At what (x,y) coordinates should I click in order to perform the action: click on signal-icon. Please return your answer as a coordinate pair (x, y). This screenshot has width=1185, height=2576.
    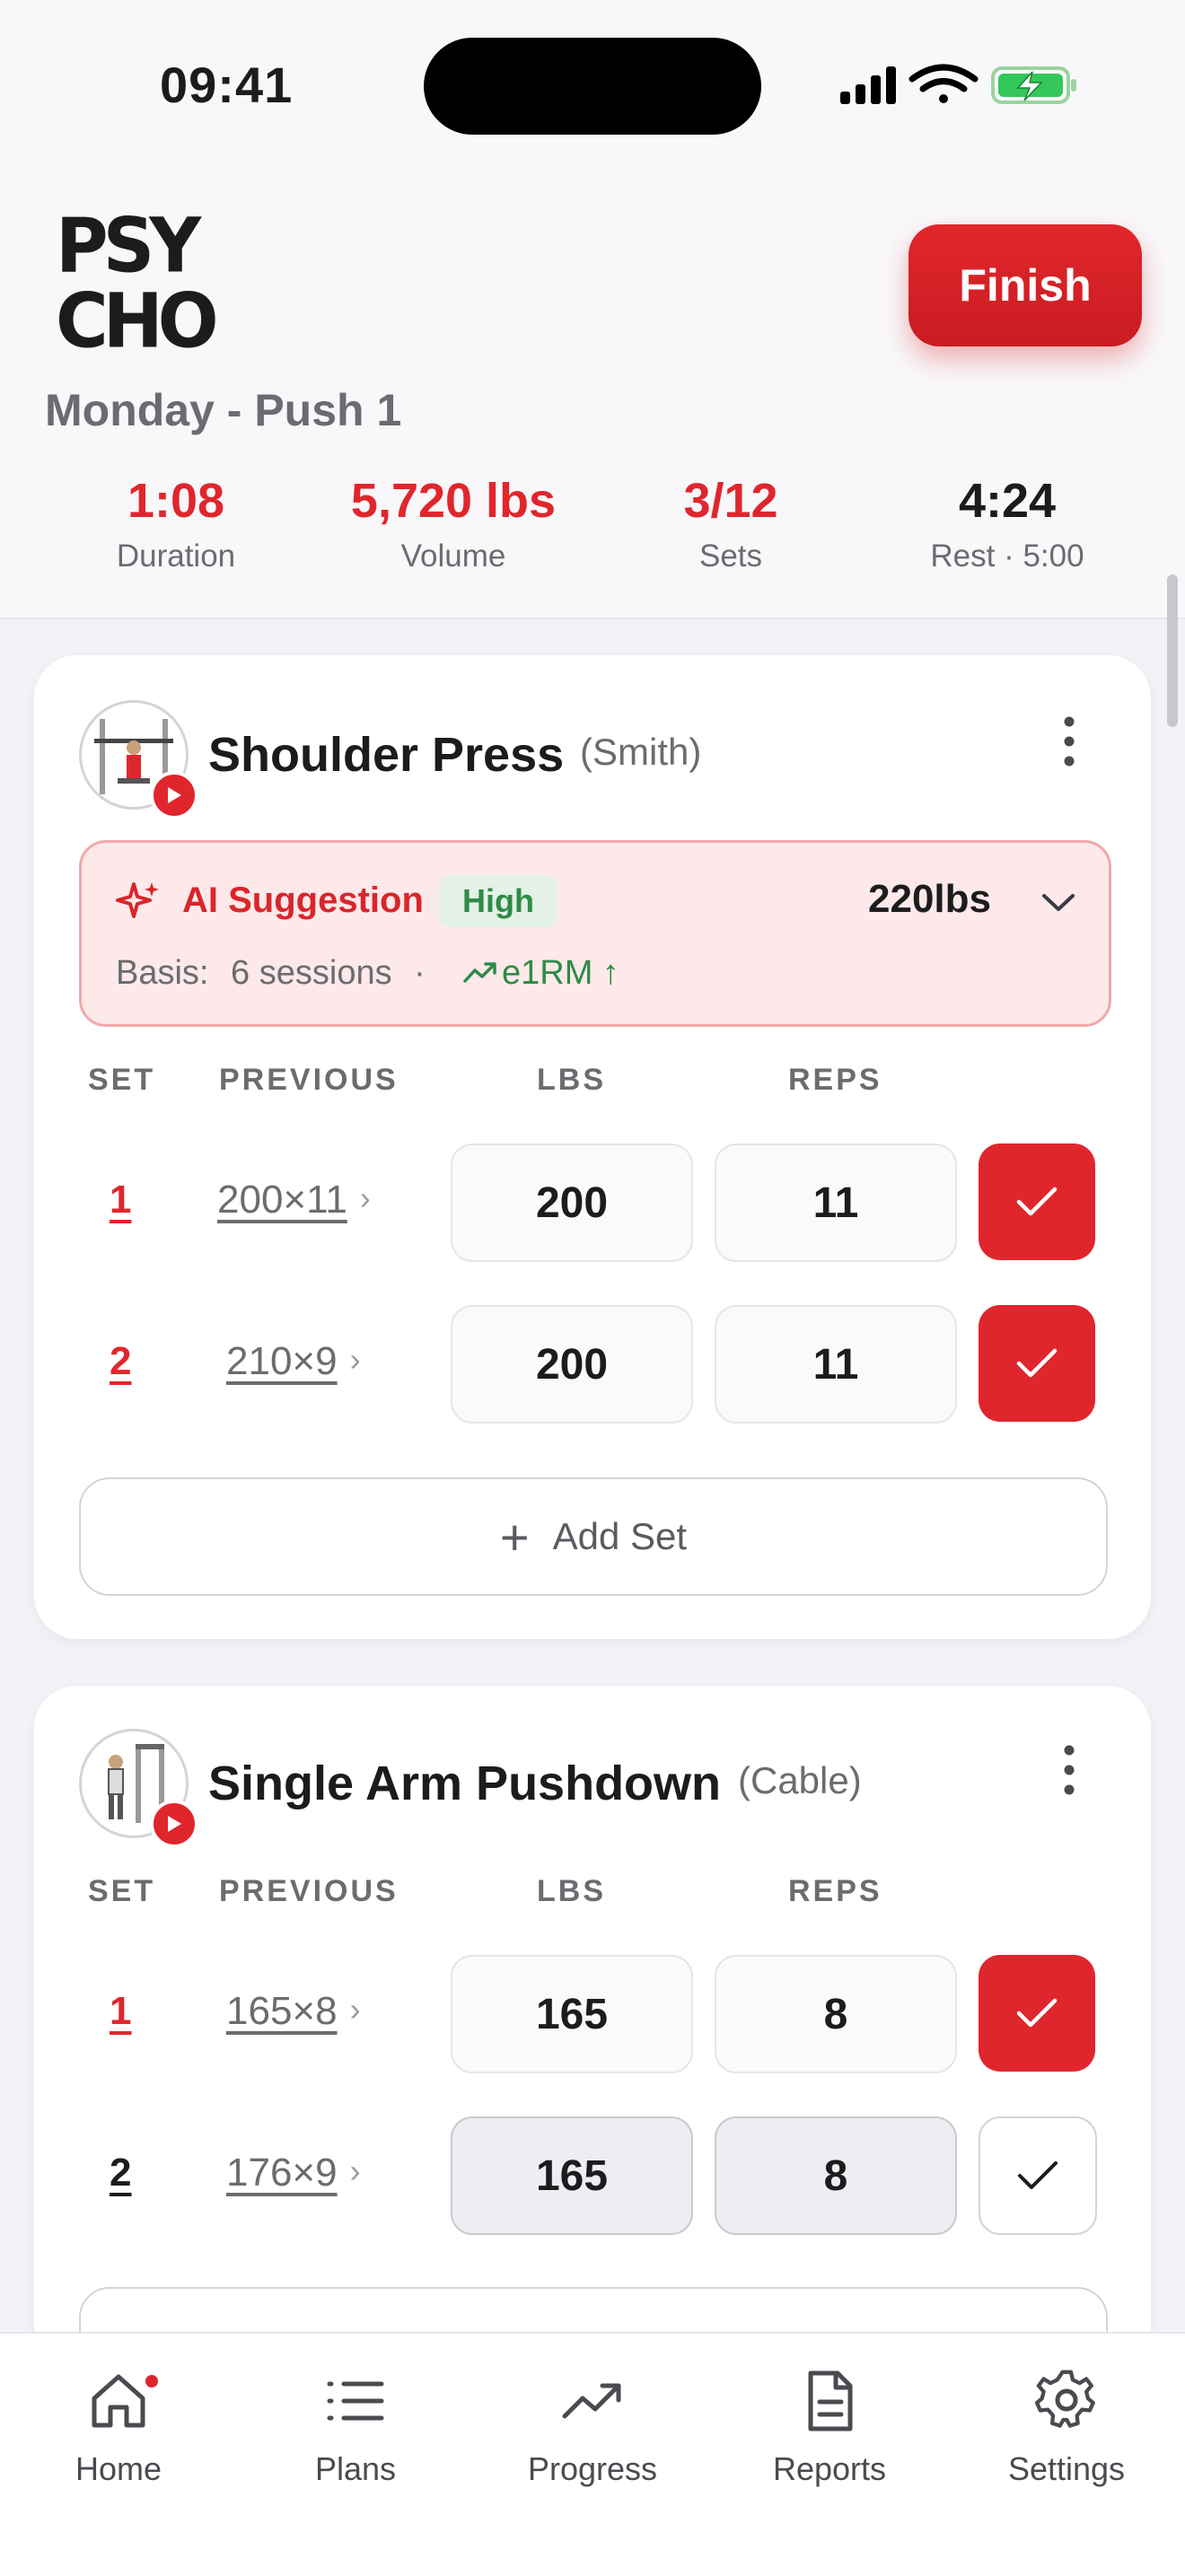
    Looking at the image, I should click on (868, 85).